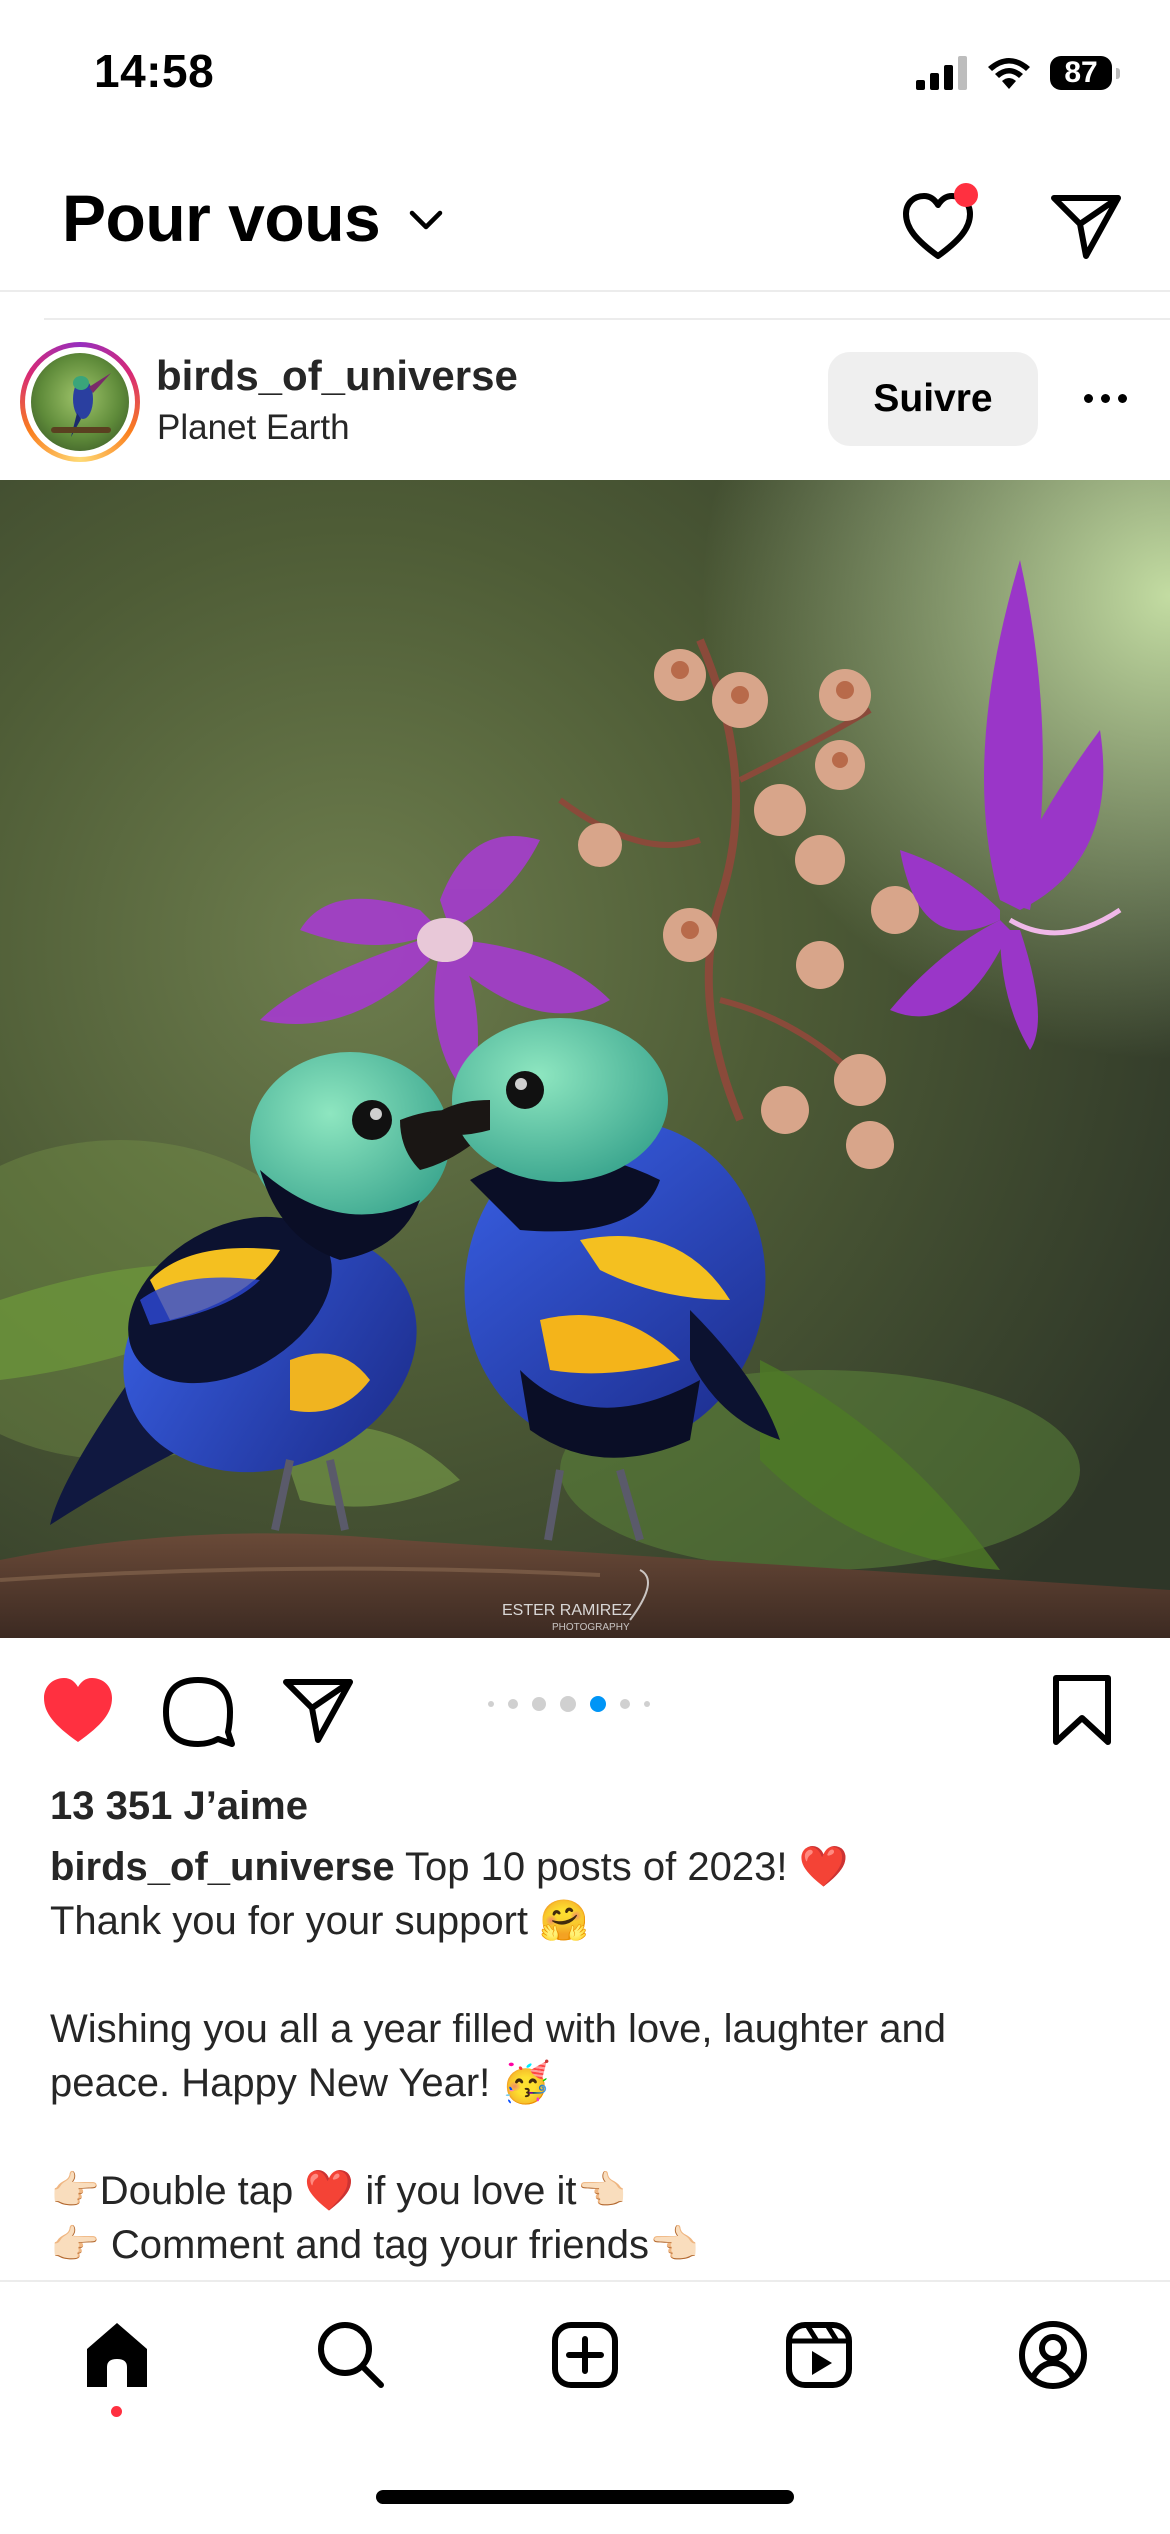 The width and height of the screenshot is (1170, 2534). I want to click on home-icon, so click(117, 2355).